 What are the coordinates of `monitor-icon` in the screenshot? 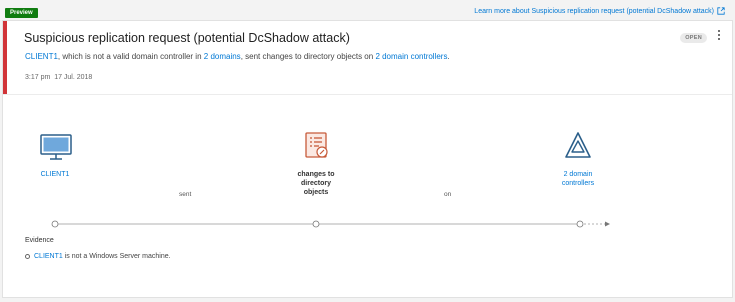 It's located at (56, 147).